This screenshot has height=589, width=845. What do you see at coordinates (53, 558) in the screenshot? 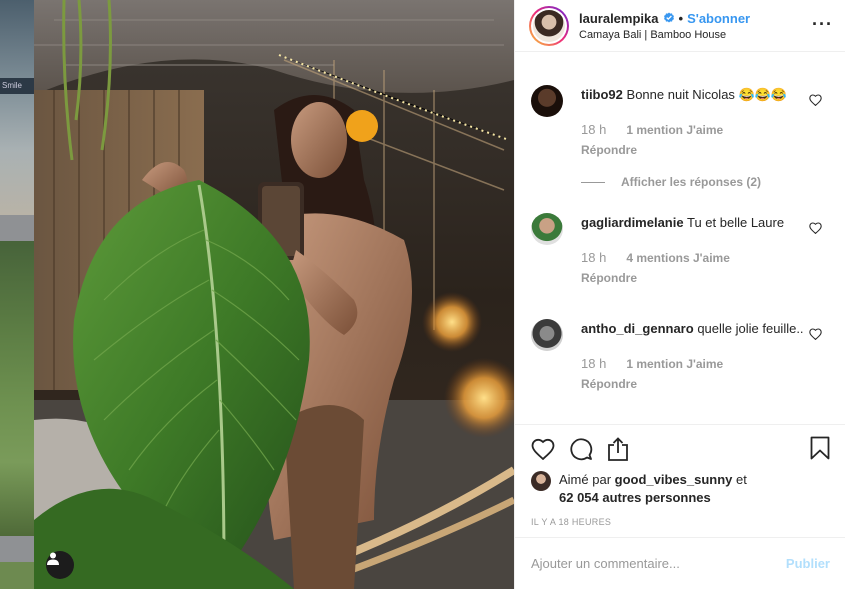
I see `user-tag-icon` at bounding box center [53, 558].